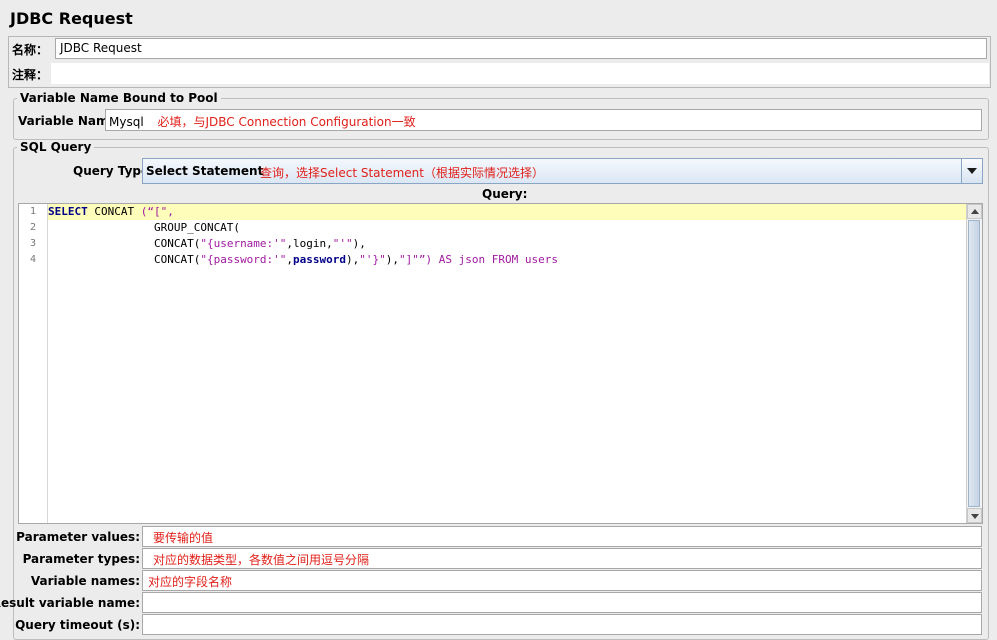  Describe the element at coordinates (114, 211) in the screenshot. I see `code-token: CONCAT` at that location.